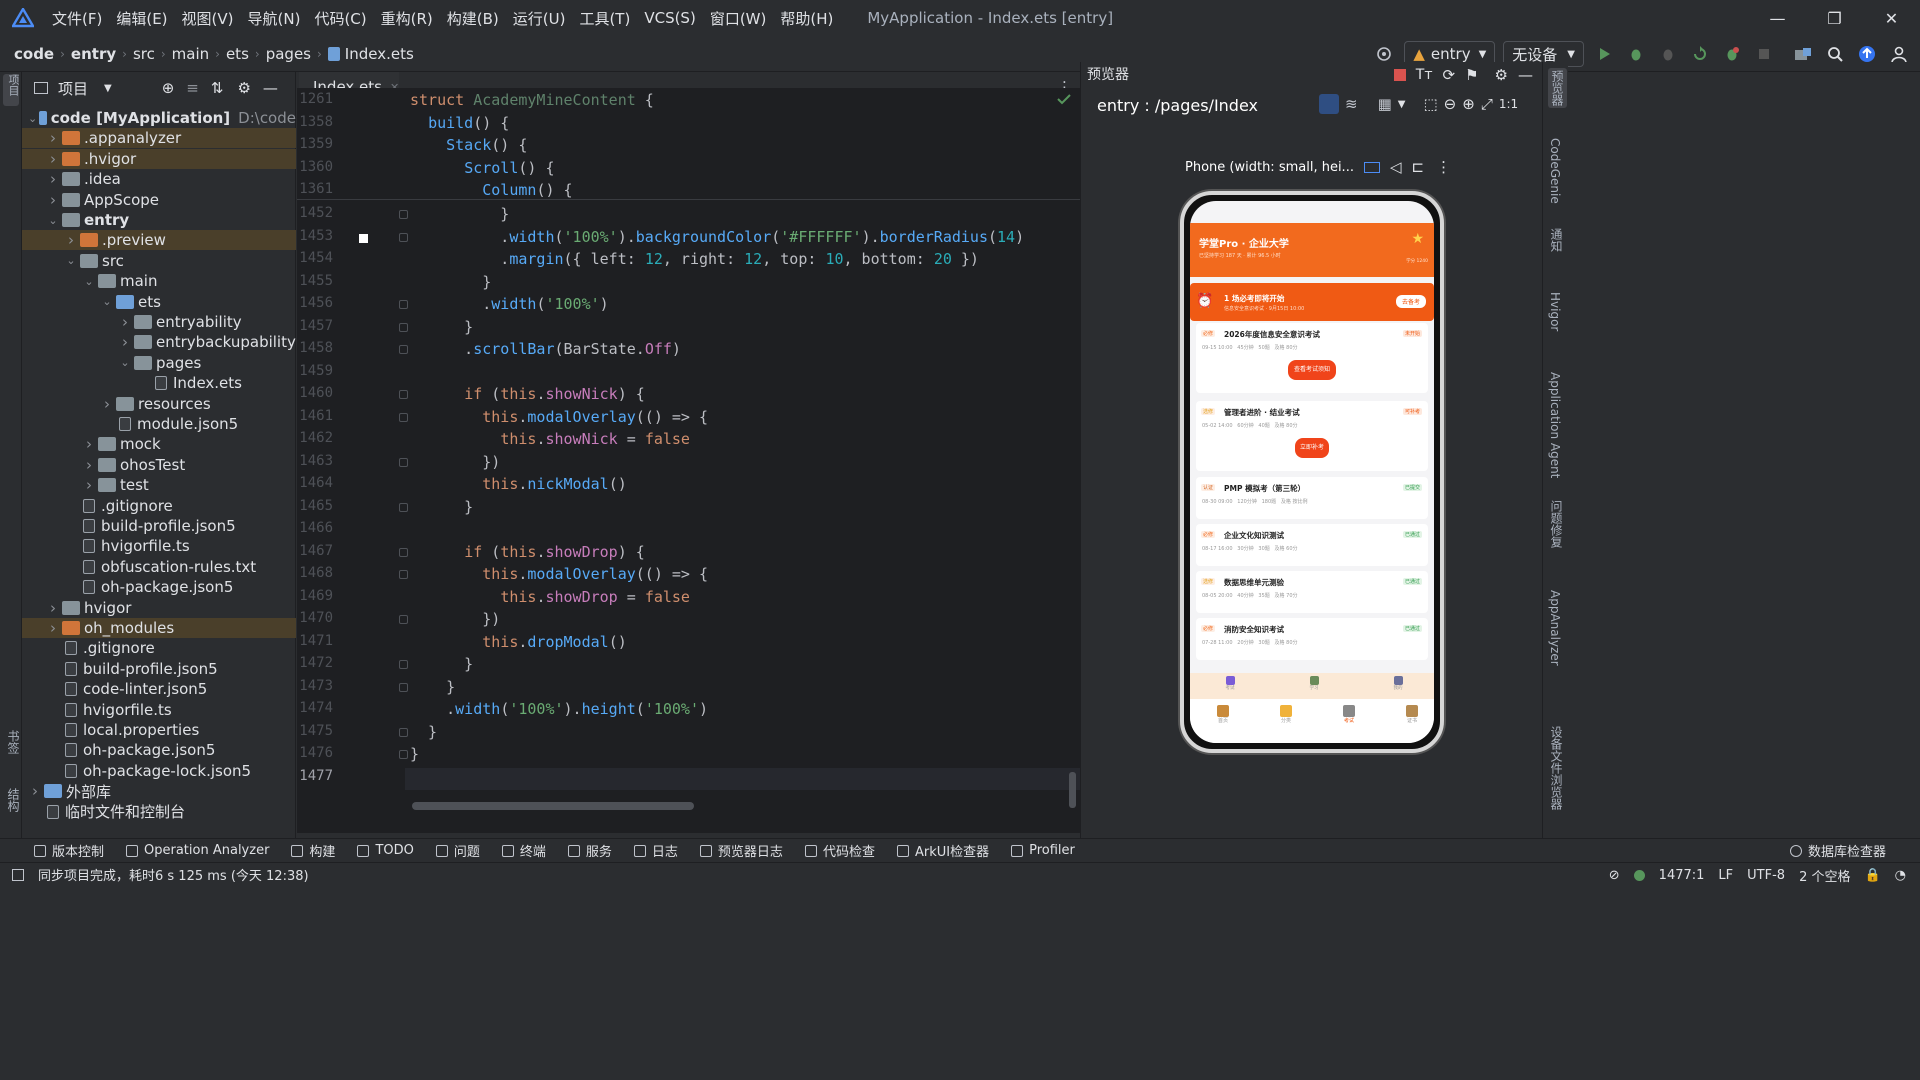 This screenshot has height=1080, width=1920. I want to click on bottom-nav-item: 分类, so click(1286, 714).